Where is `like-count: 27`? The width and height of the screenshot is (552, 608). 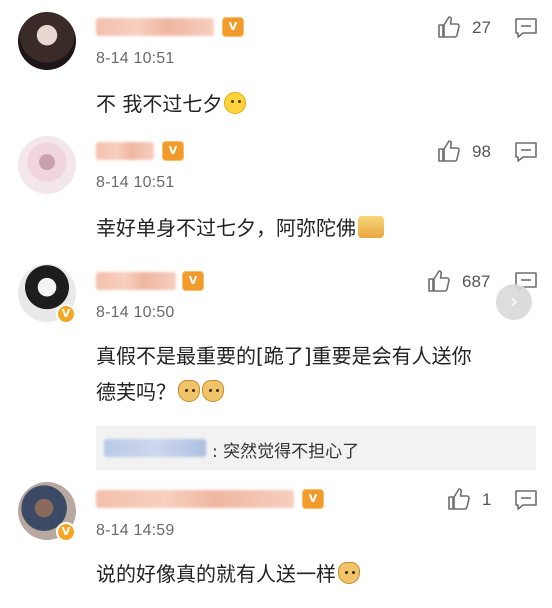 like-count: 27 is located at coordinates (481, 27).